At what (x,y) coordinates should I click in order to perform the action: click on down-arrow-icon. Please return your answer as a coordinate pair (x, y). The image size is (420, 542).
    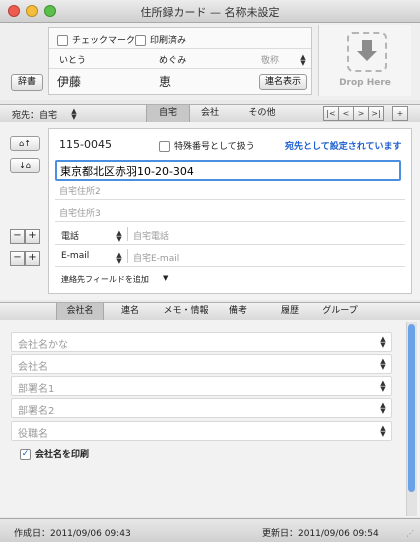
    Looking at the image, I should click on (367, 56).